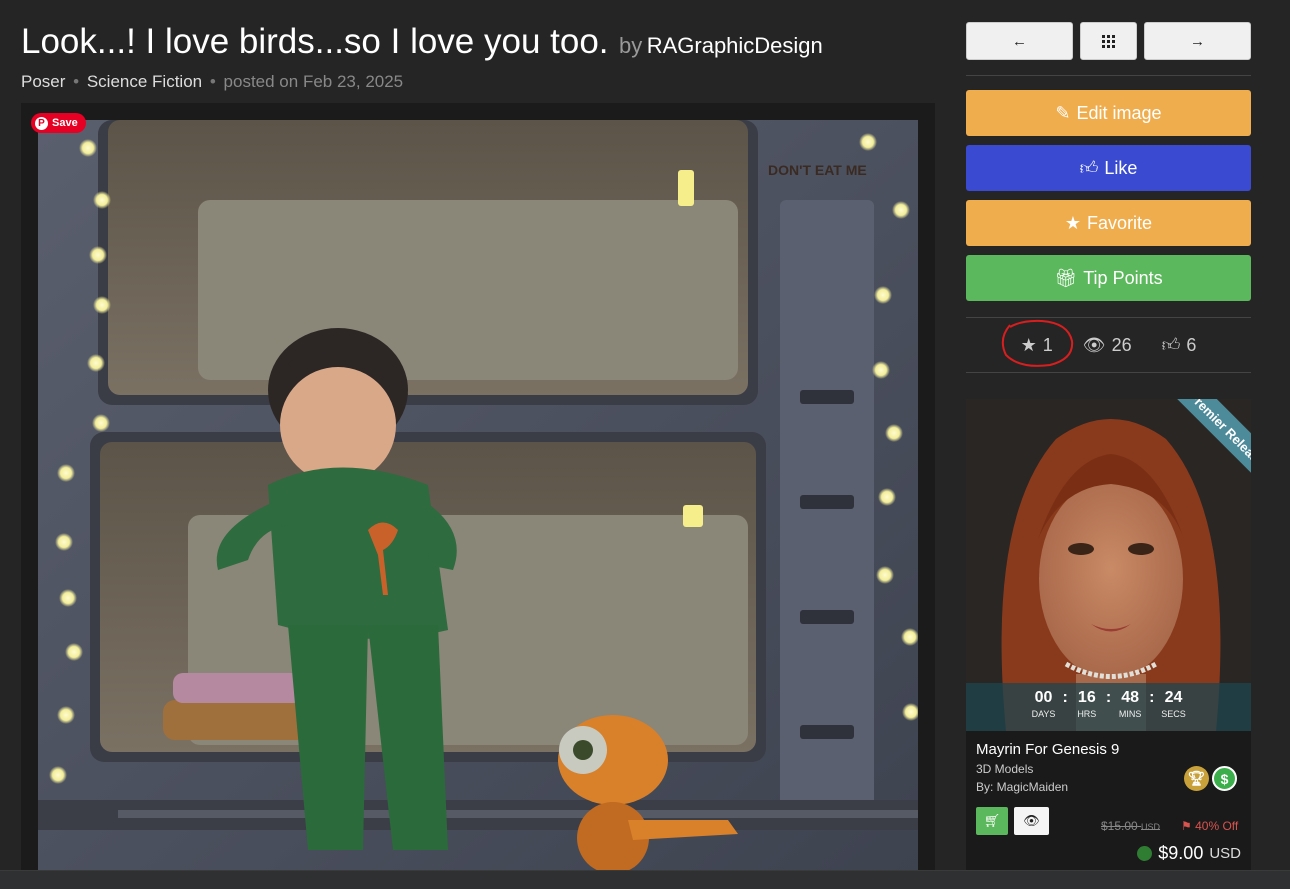  Describe the element at coordinates (1173, 697) in the screenshot. I see `countdown-value: 24` at that location.